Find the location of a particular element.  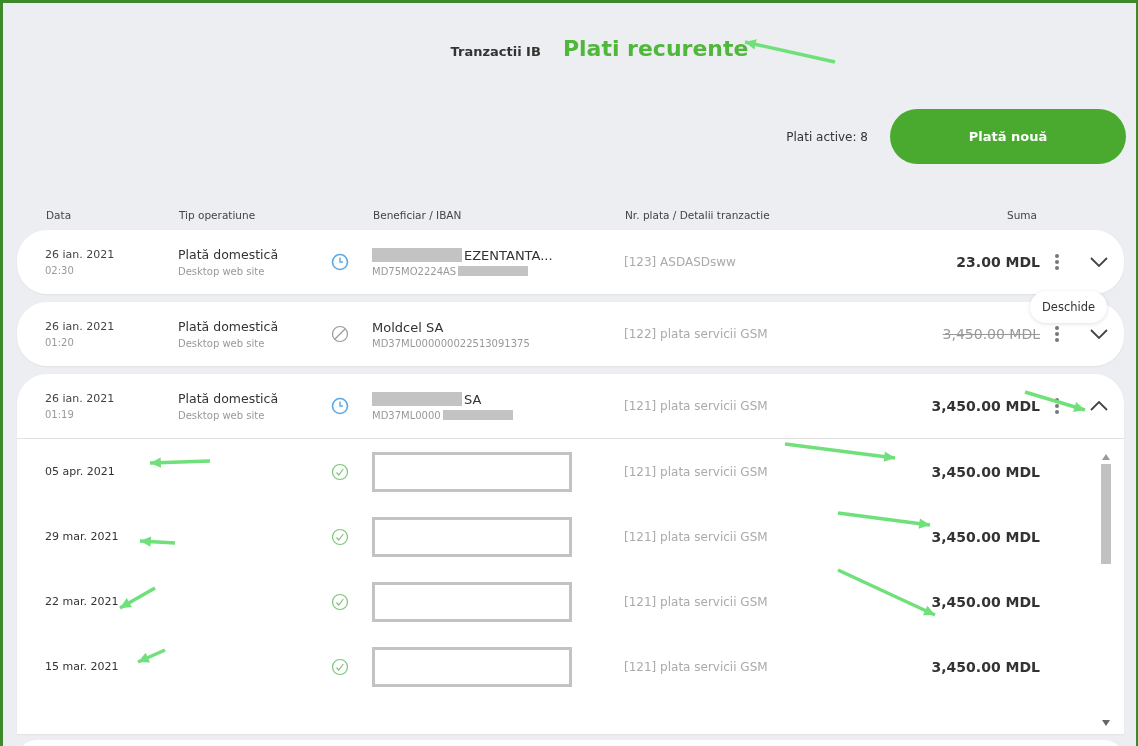

time-text: 01:19 is located at coordinates (60, 414).